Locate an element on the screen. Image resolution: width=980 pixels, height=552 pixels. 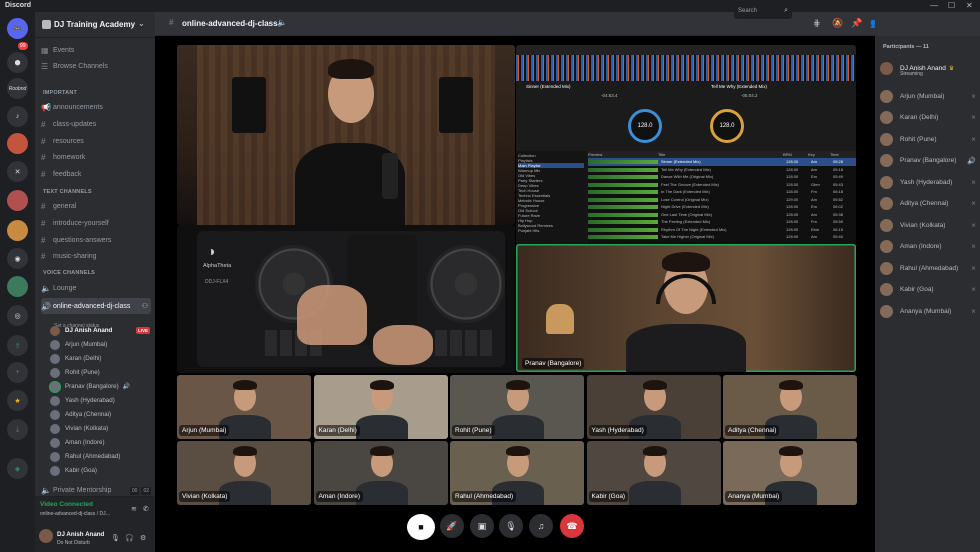
mic-icon: 🎙 is located at coordinates (115, 538).